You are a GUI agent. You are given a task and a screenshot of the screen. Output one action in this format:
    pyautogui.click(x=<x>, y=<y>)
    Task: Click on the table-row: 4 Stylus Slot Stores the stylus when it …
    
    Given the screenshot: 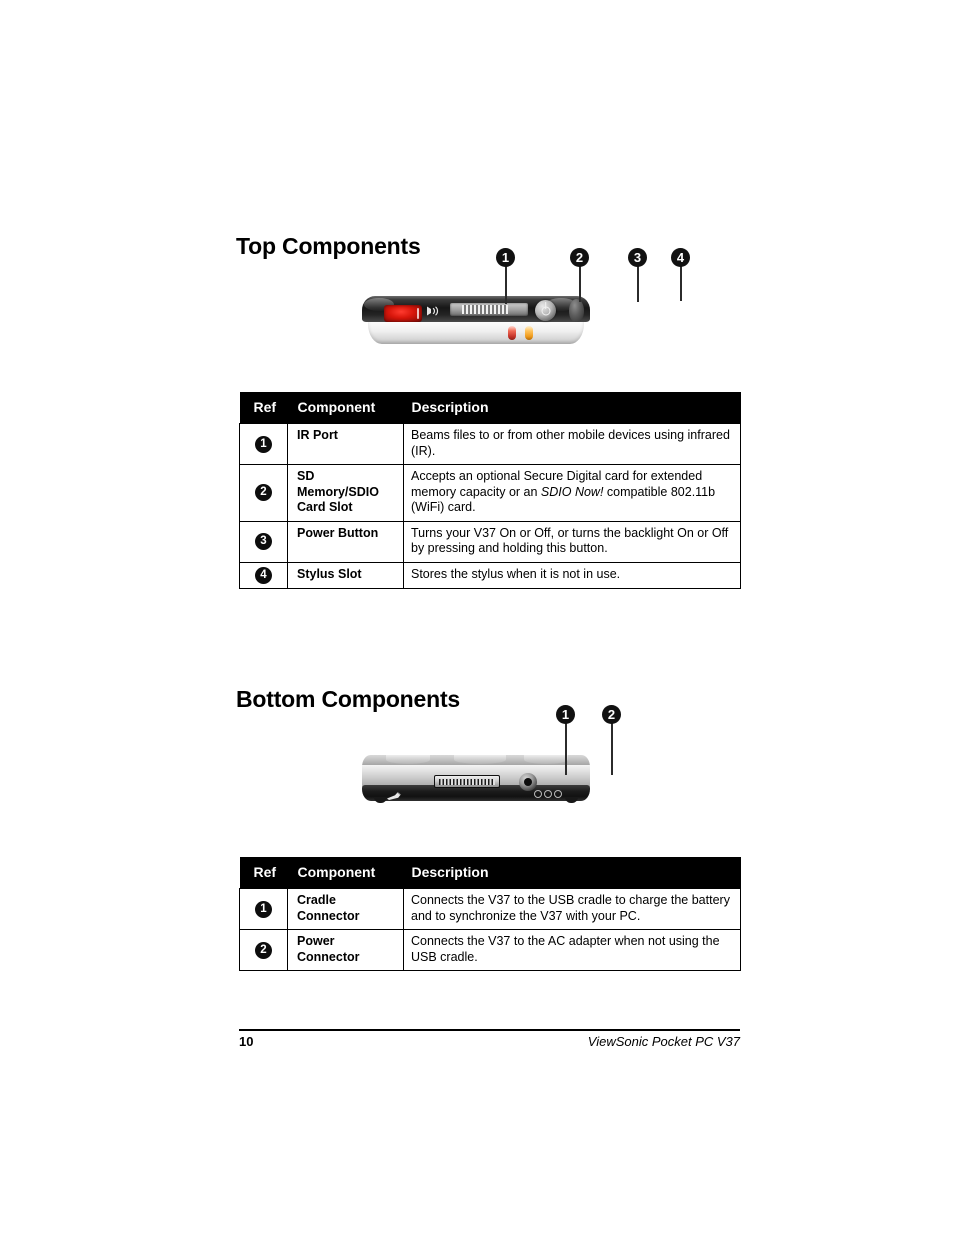 What is the action you would take?
    pyautogui.click(x=490, y=575)
    